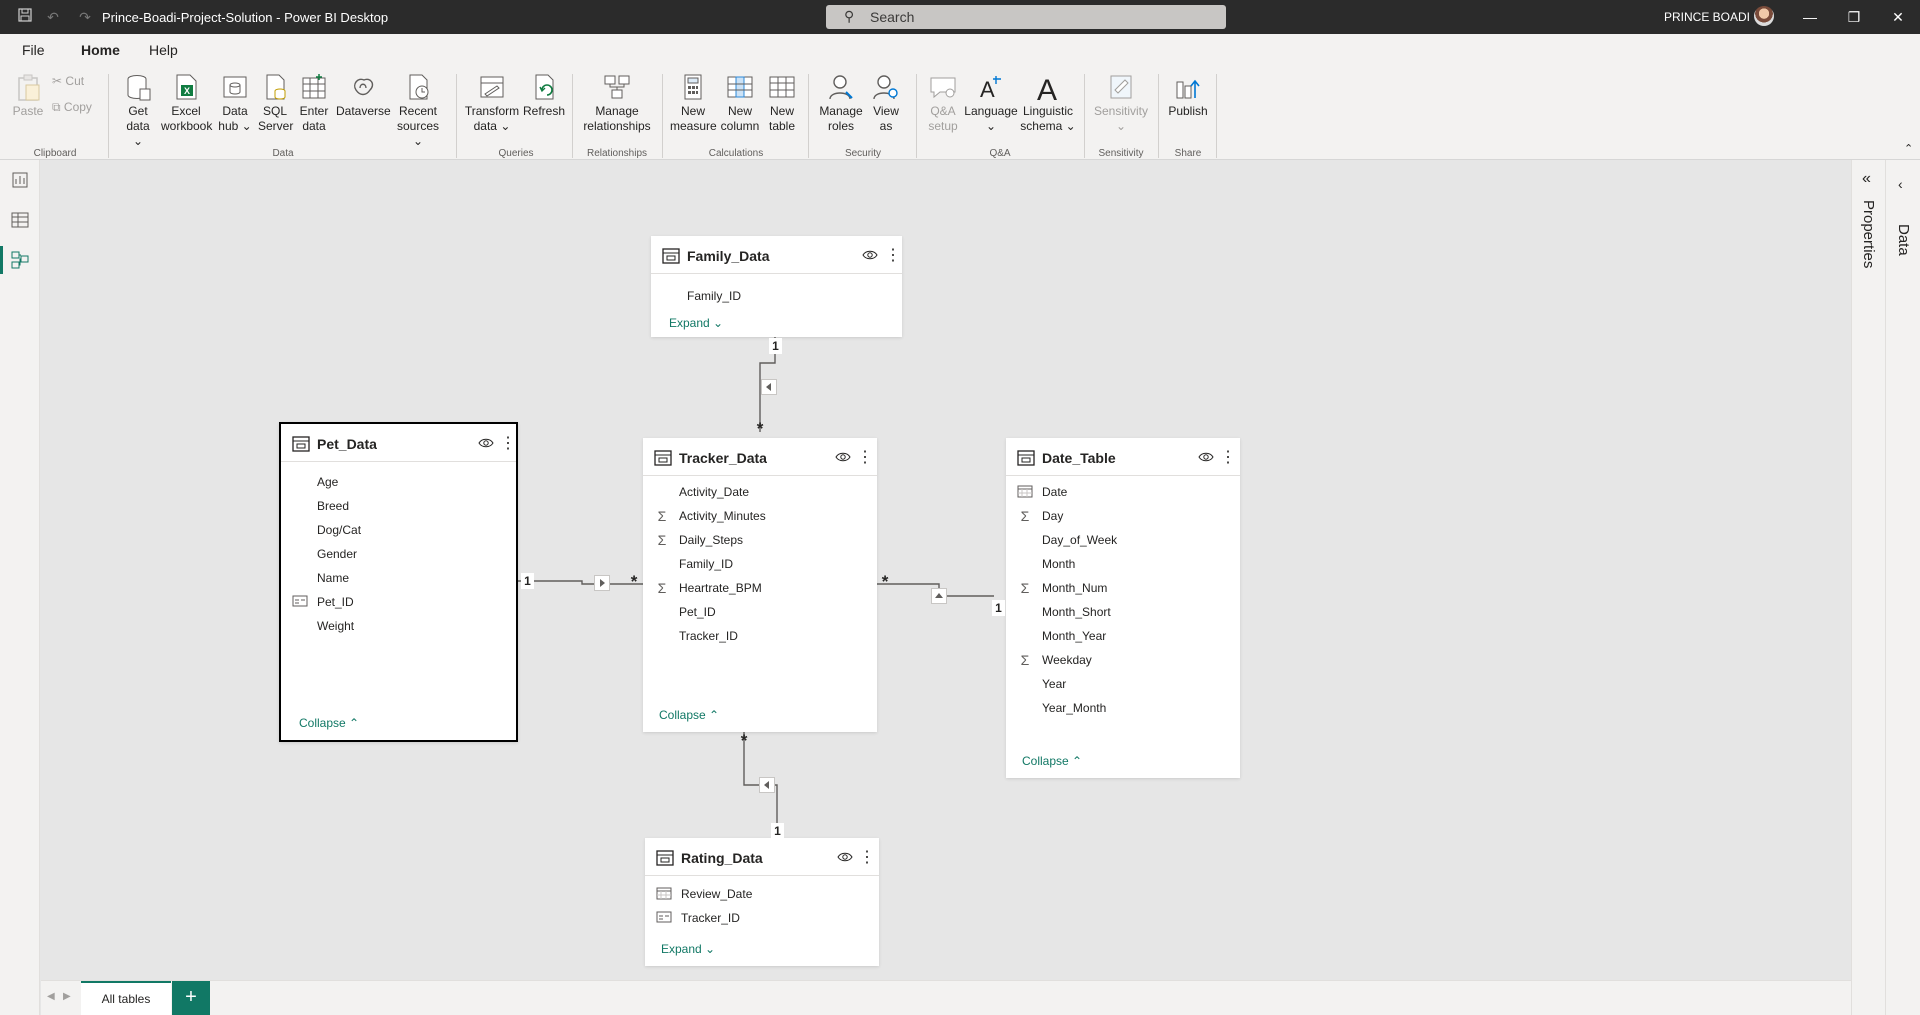  What do you see at coordinates (363, 95) in the screenshot?
I see `dataverse-button: Dataverse` at bounding box center [363, 95].